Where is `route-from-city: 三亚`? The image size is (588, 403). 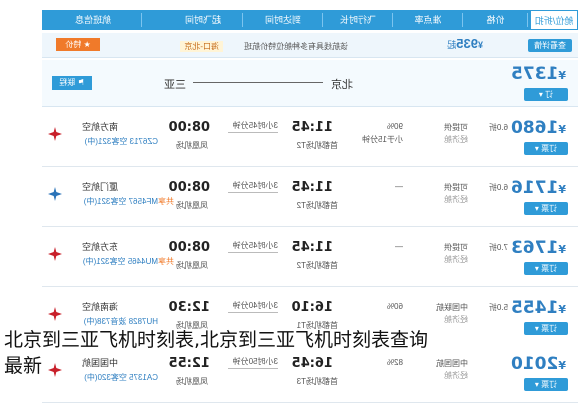 route-from-city: 三亚 is located at coordinates (175, 85).